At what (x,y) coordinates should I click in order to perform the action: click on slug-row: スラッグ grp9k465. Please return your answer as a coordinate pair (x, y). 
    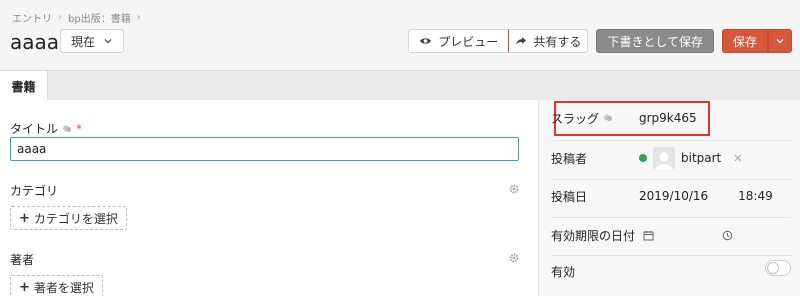
    Looking at the image, I should click on (671, 118).